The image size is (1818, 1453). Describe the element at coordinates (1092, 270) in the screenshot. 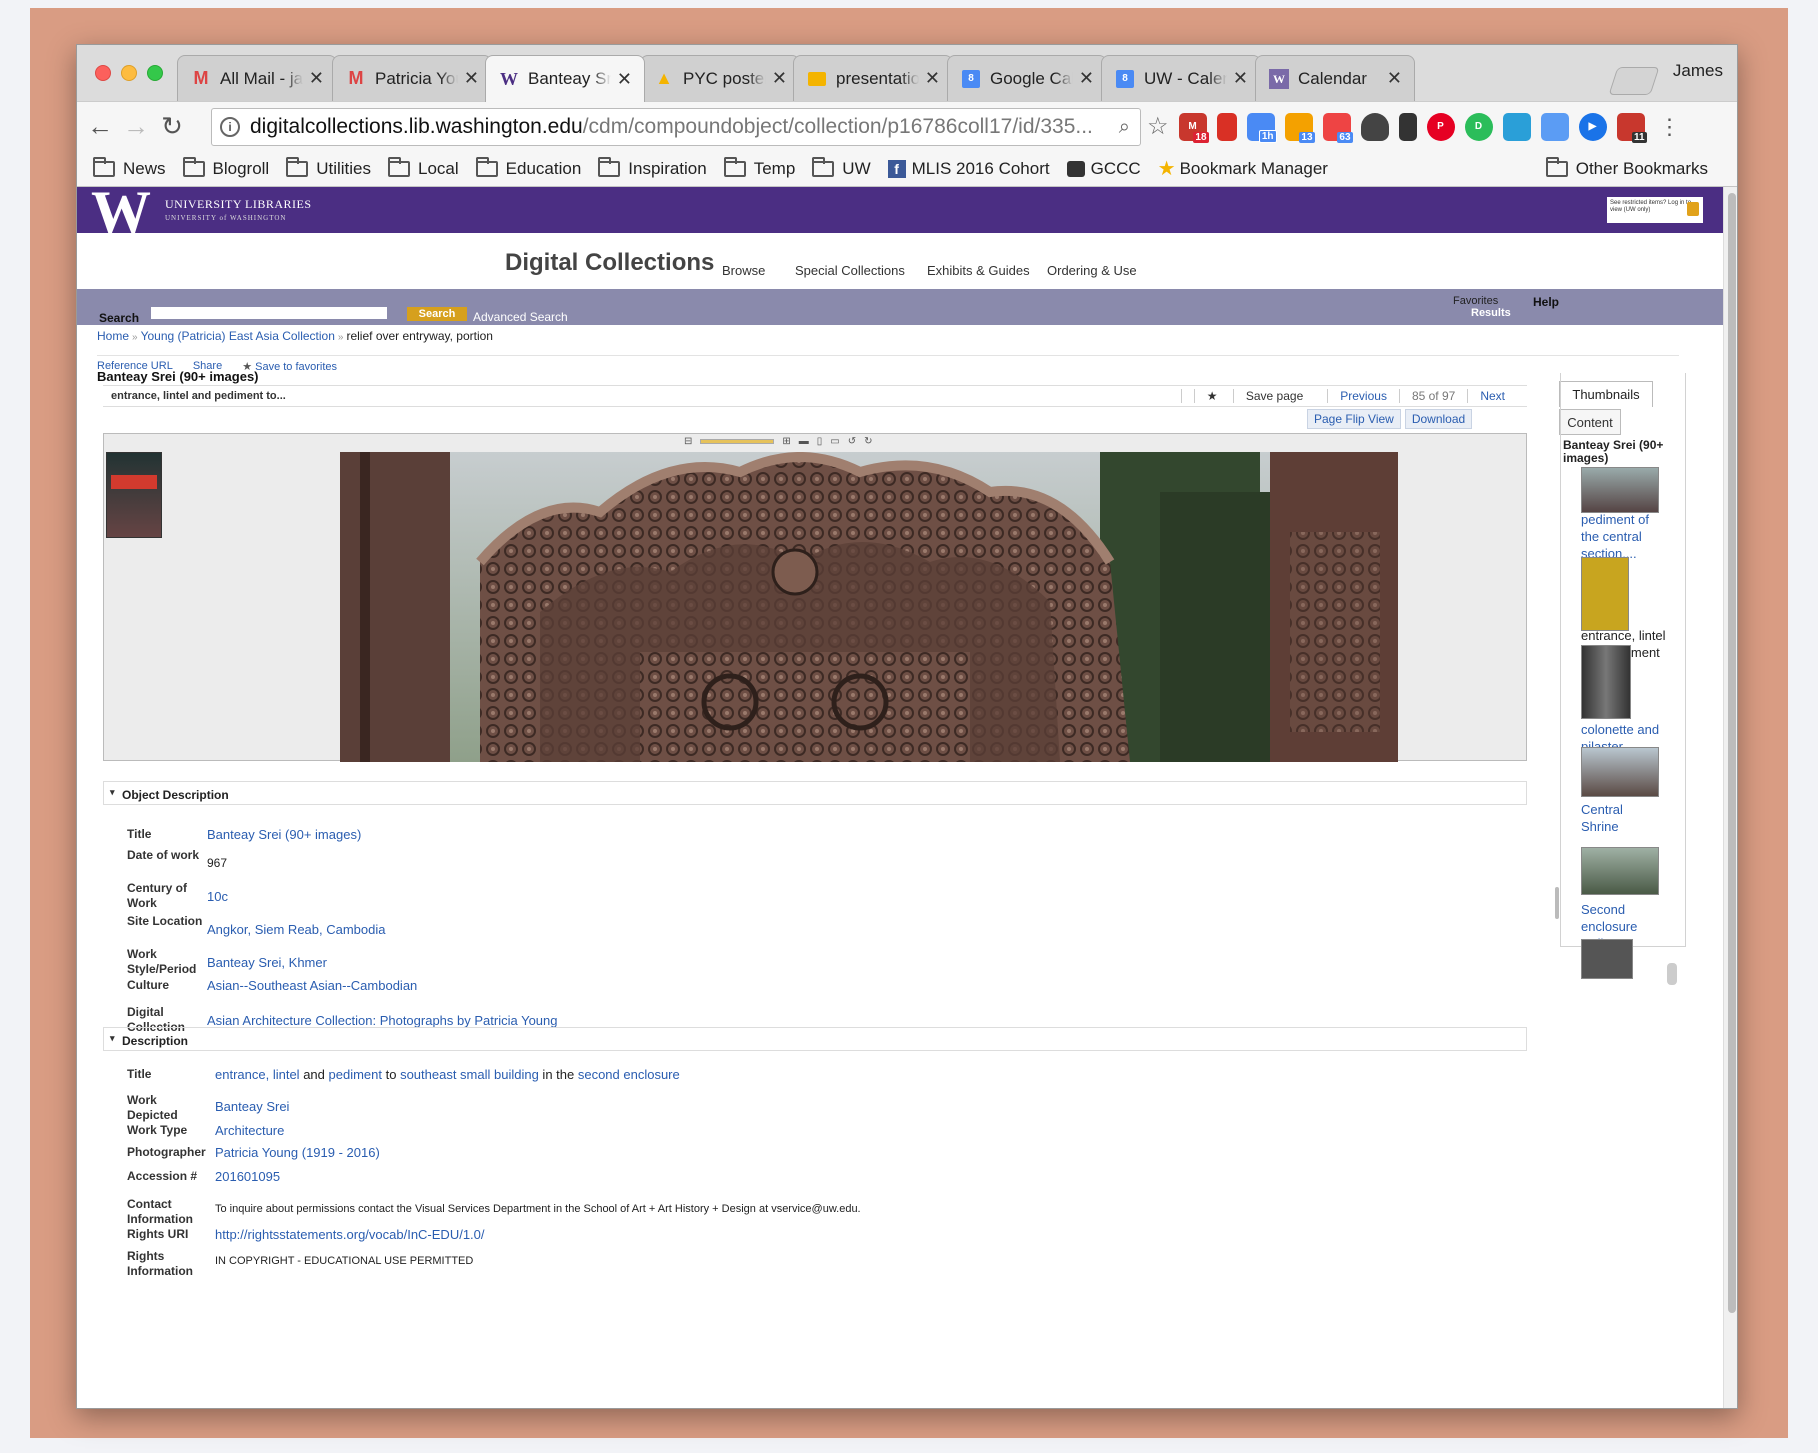

I see `menu-ordering-use: Ordering & Use` at that location.